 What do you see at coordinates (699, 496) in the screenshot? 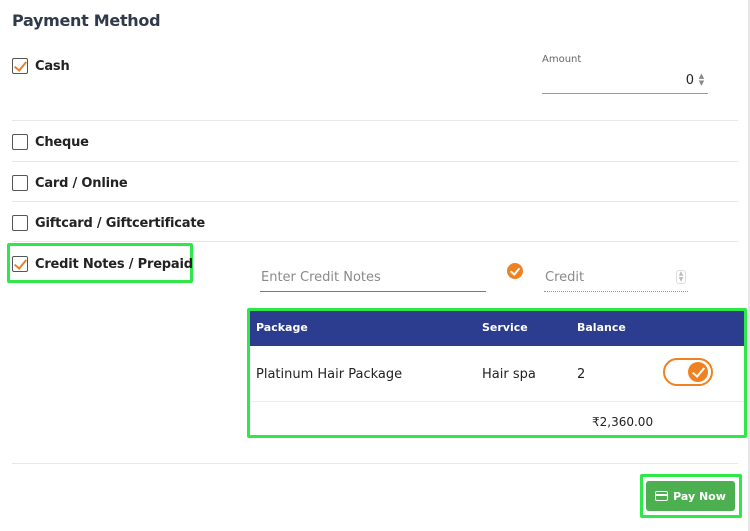
I see `pay-now-label: Pay Now` at bounding box center [699, 496].